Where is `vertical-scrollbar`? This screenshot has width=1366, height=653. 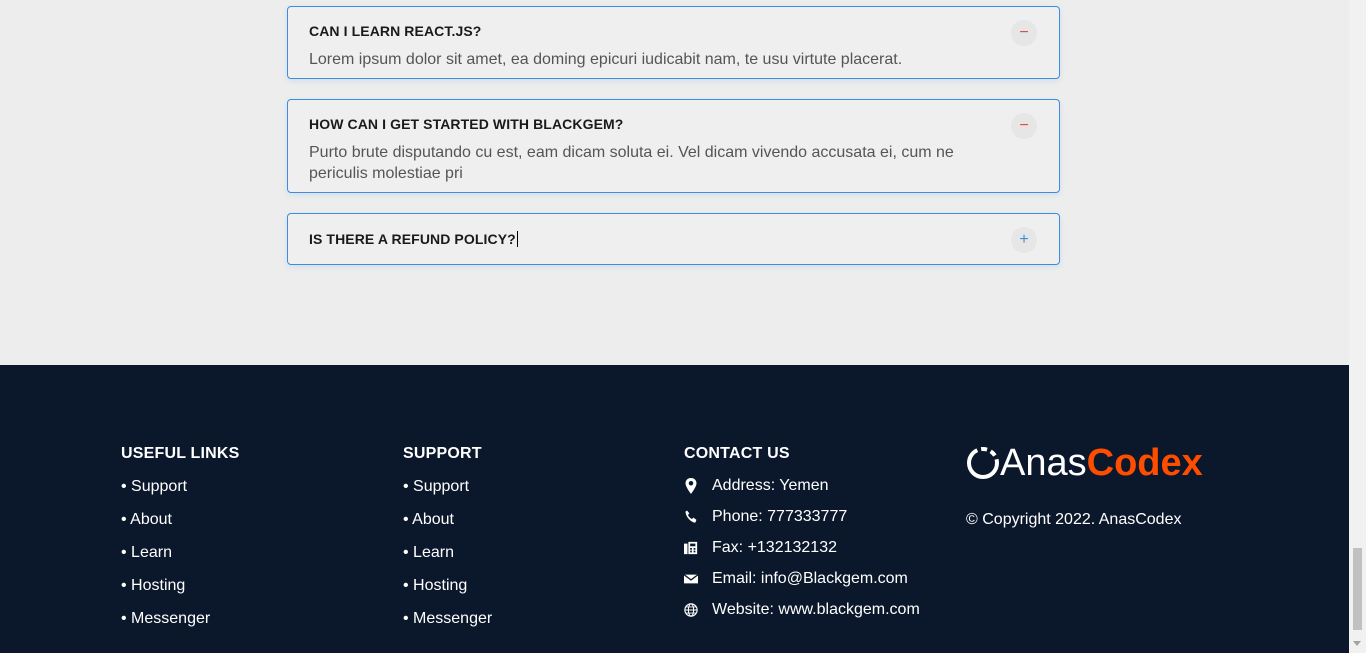
vertical-scrollbar is located at coordinates (1357, 326).